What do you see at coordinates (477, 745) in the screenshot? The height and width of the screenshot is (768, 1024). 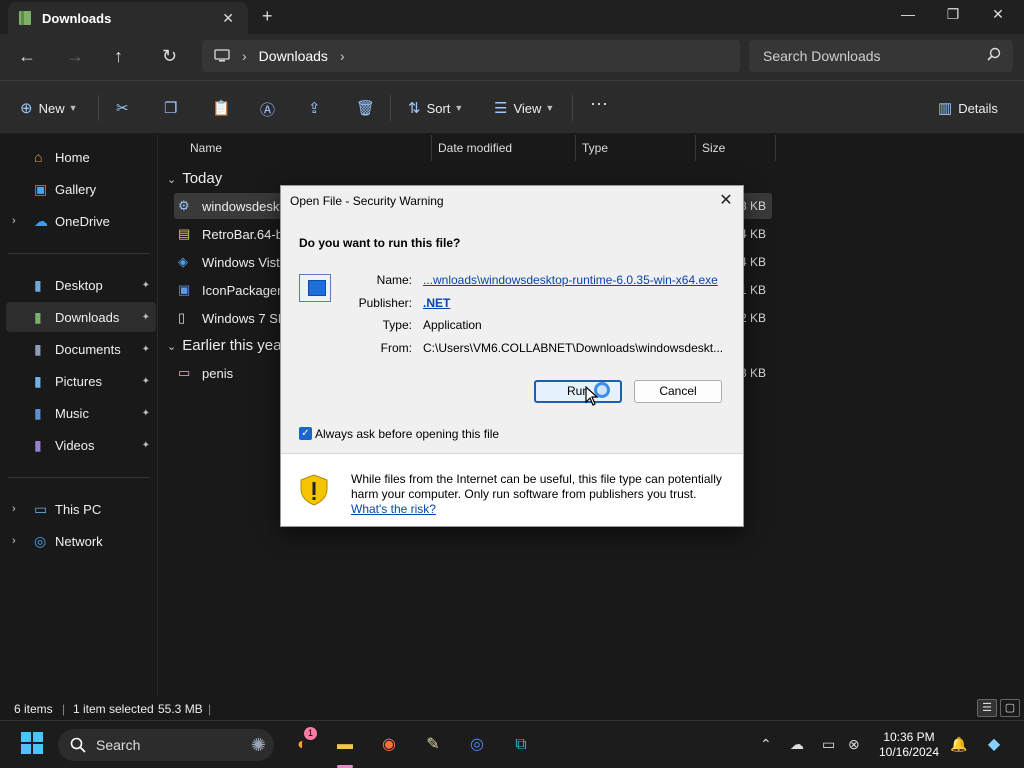 I see `chrome-icon: ◎` at bounding box center [477, 745].